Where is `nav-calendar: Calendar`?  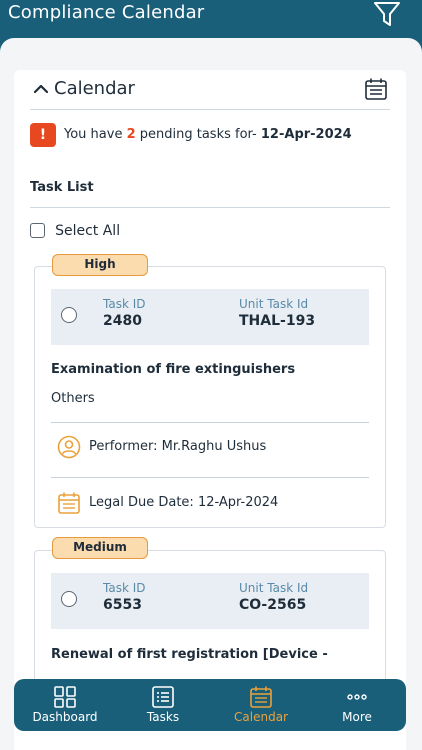
nav-calendar: Calendar is located at coordinates (261, 706).